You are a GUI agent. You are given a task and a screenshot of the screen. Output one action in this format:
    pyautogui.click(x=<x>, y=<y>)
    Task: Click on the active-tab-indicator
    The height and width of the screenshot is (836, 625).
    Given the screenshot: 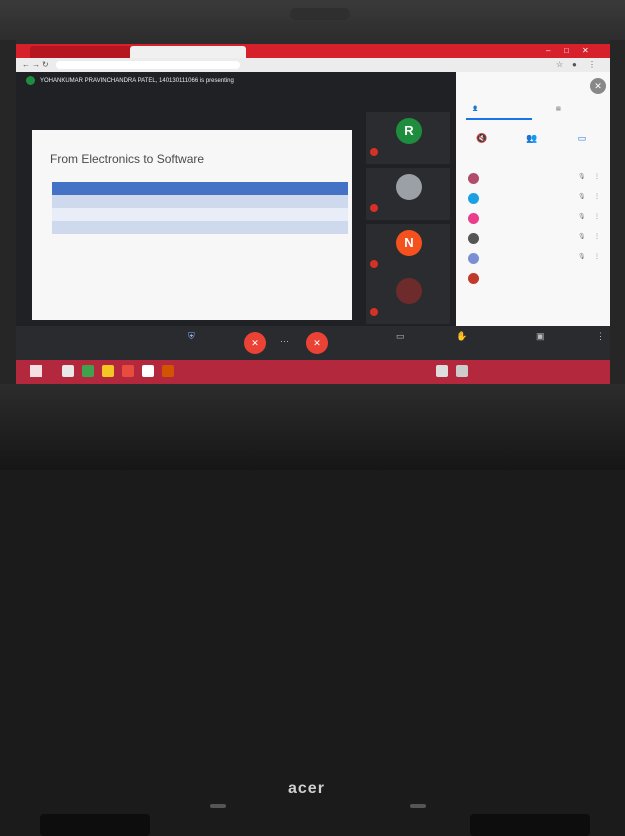 What is the action you would take?
    pyautogui.click(x=499, y=119)
    